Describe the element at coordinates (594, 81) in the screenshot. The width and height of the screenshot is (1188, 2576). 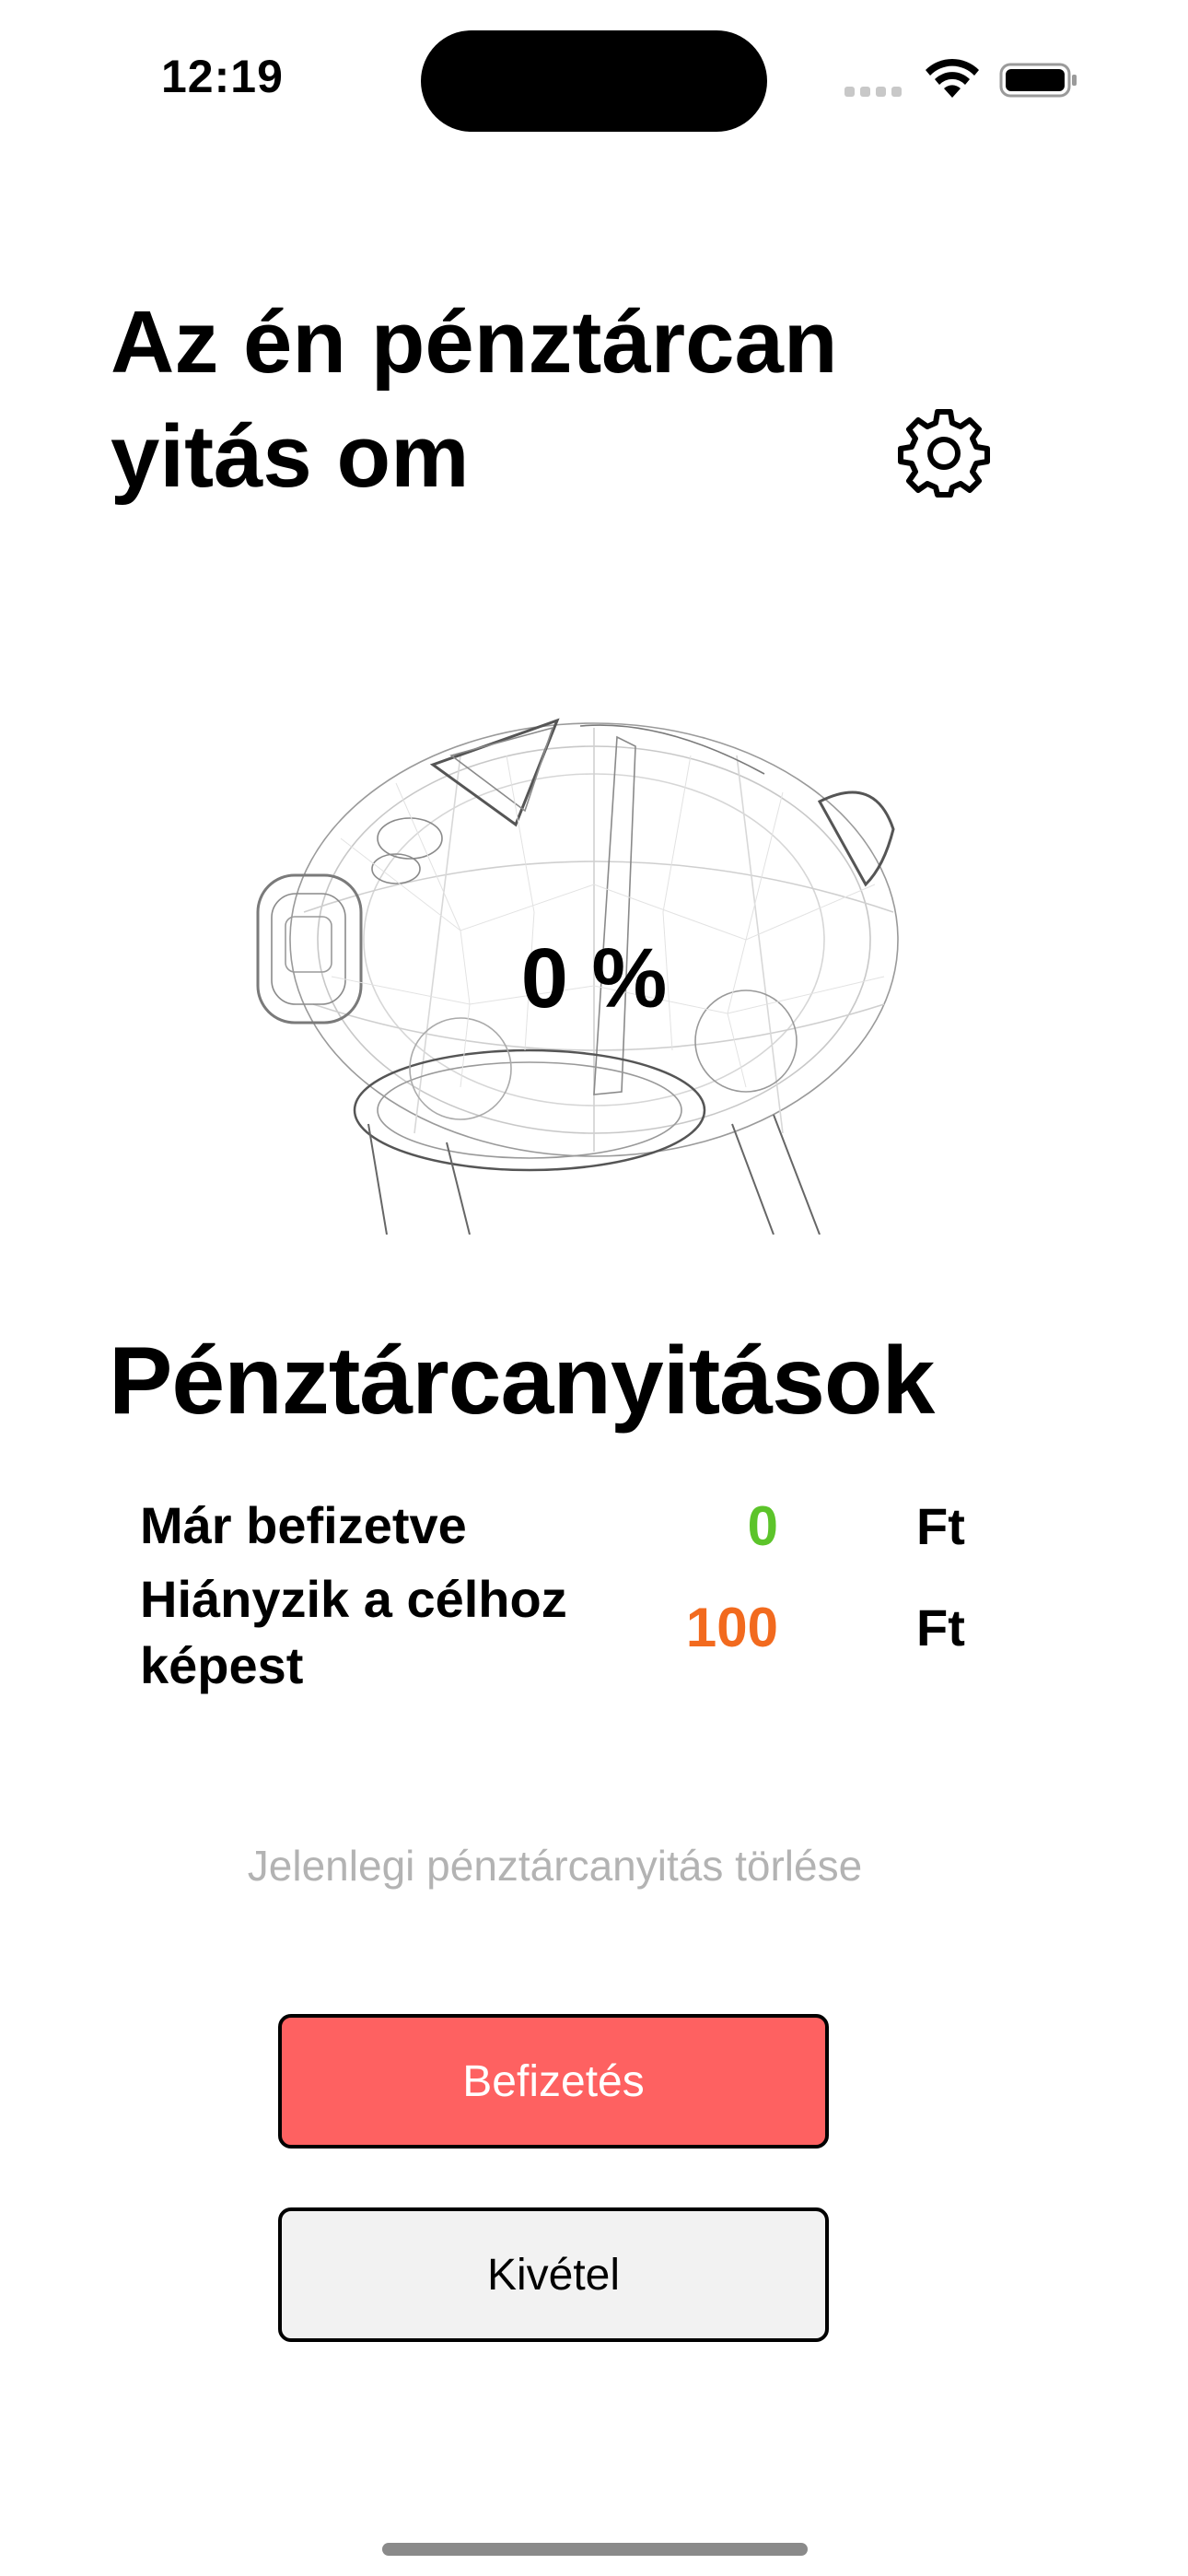
I see `dynamic-island` at that location.